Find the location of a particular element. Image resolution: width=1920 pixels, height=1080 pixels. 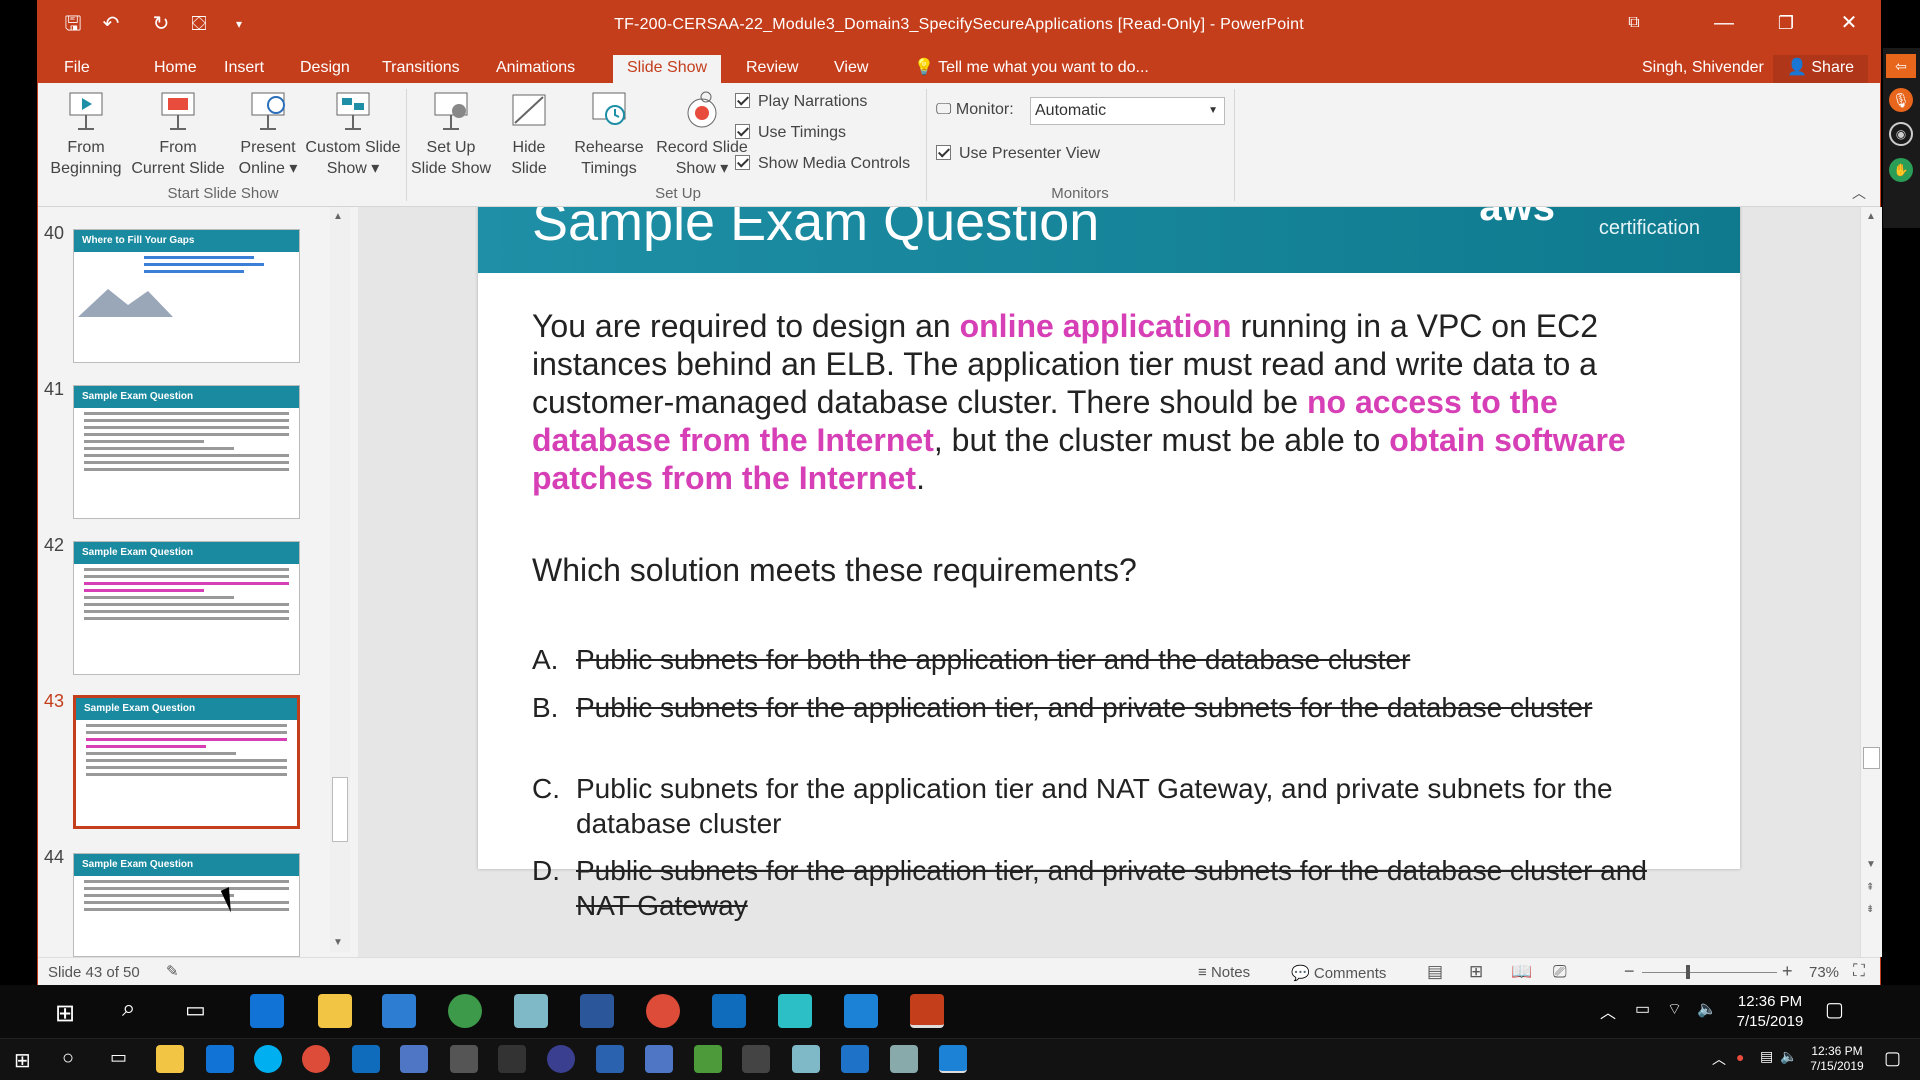

tab-animations: Animations is located at coordinates (535, 69).